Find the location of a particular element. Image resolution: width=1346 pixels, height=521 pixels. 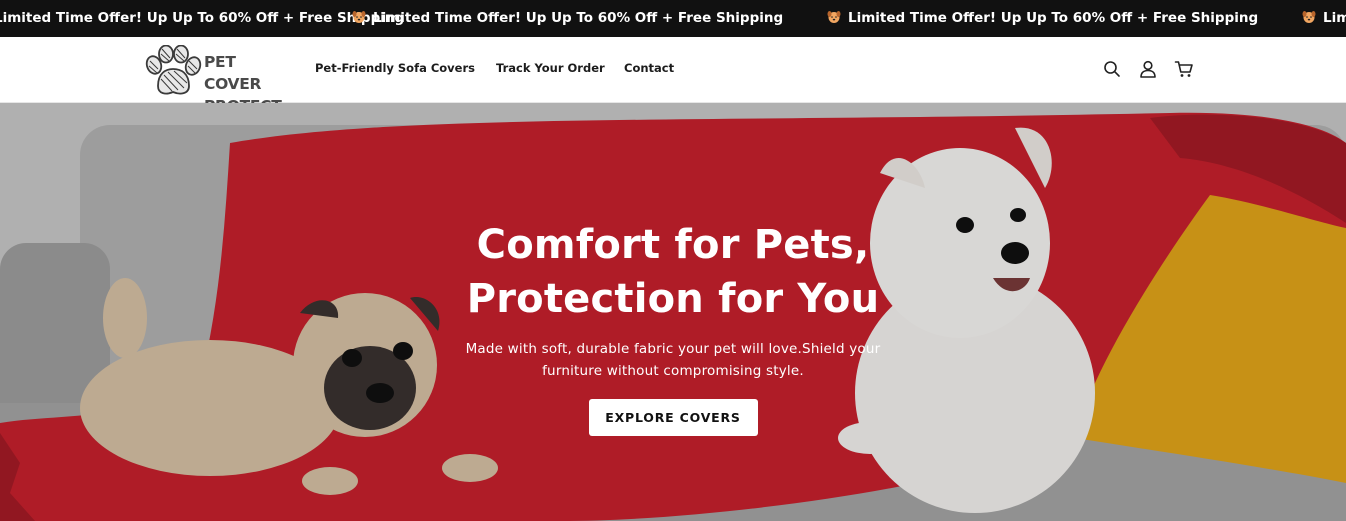

logo-line-1: PET COVER is located at coordinates (233, 73).